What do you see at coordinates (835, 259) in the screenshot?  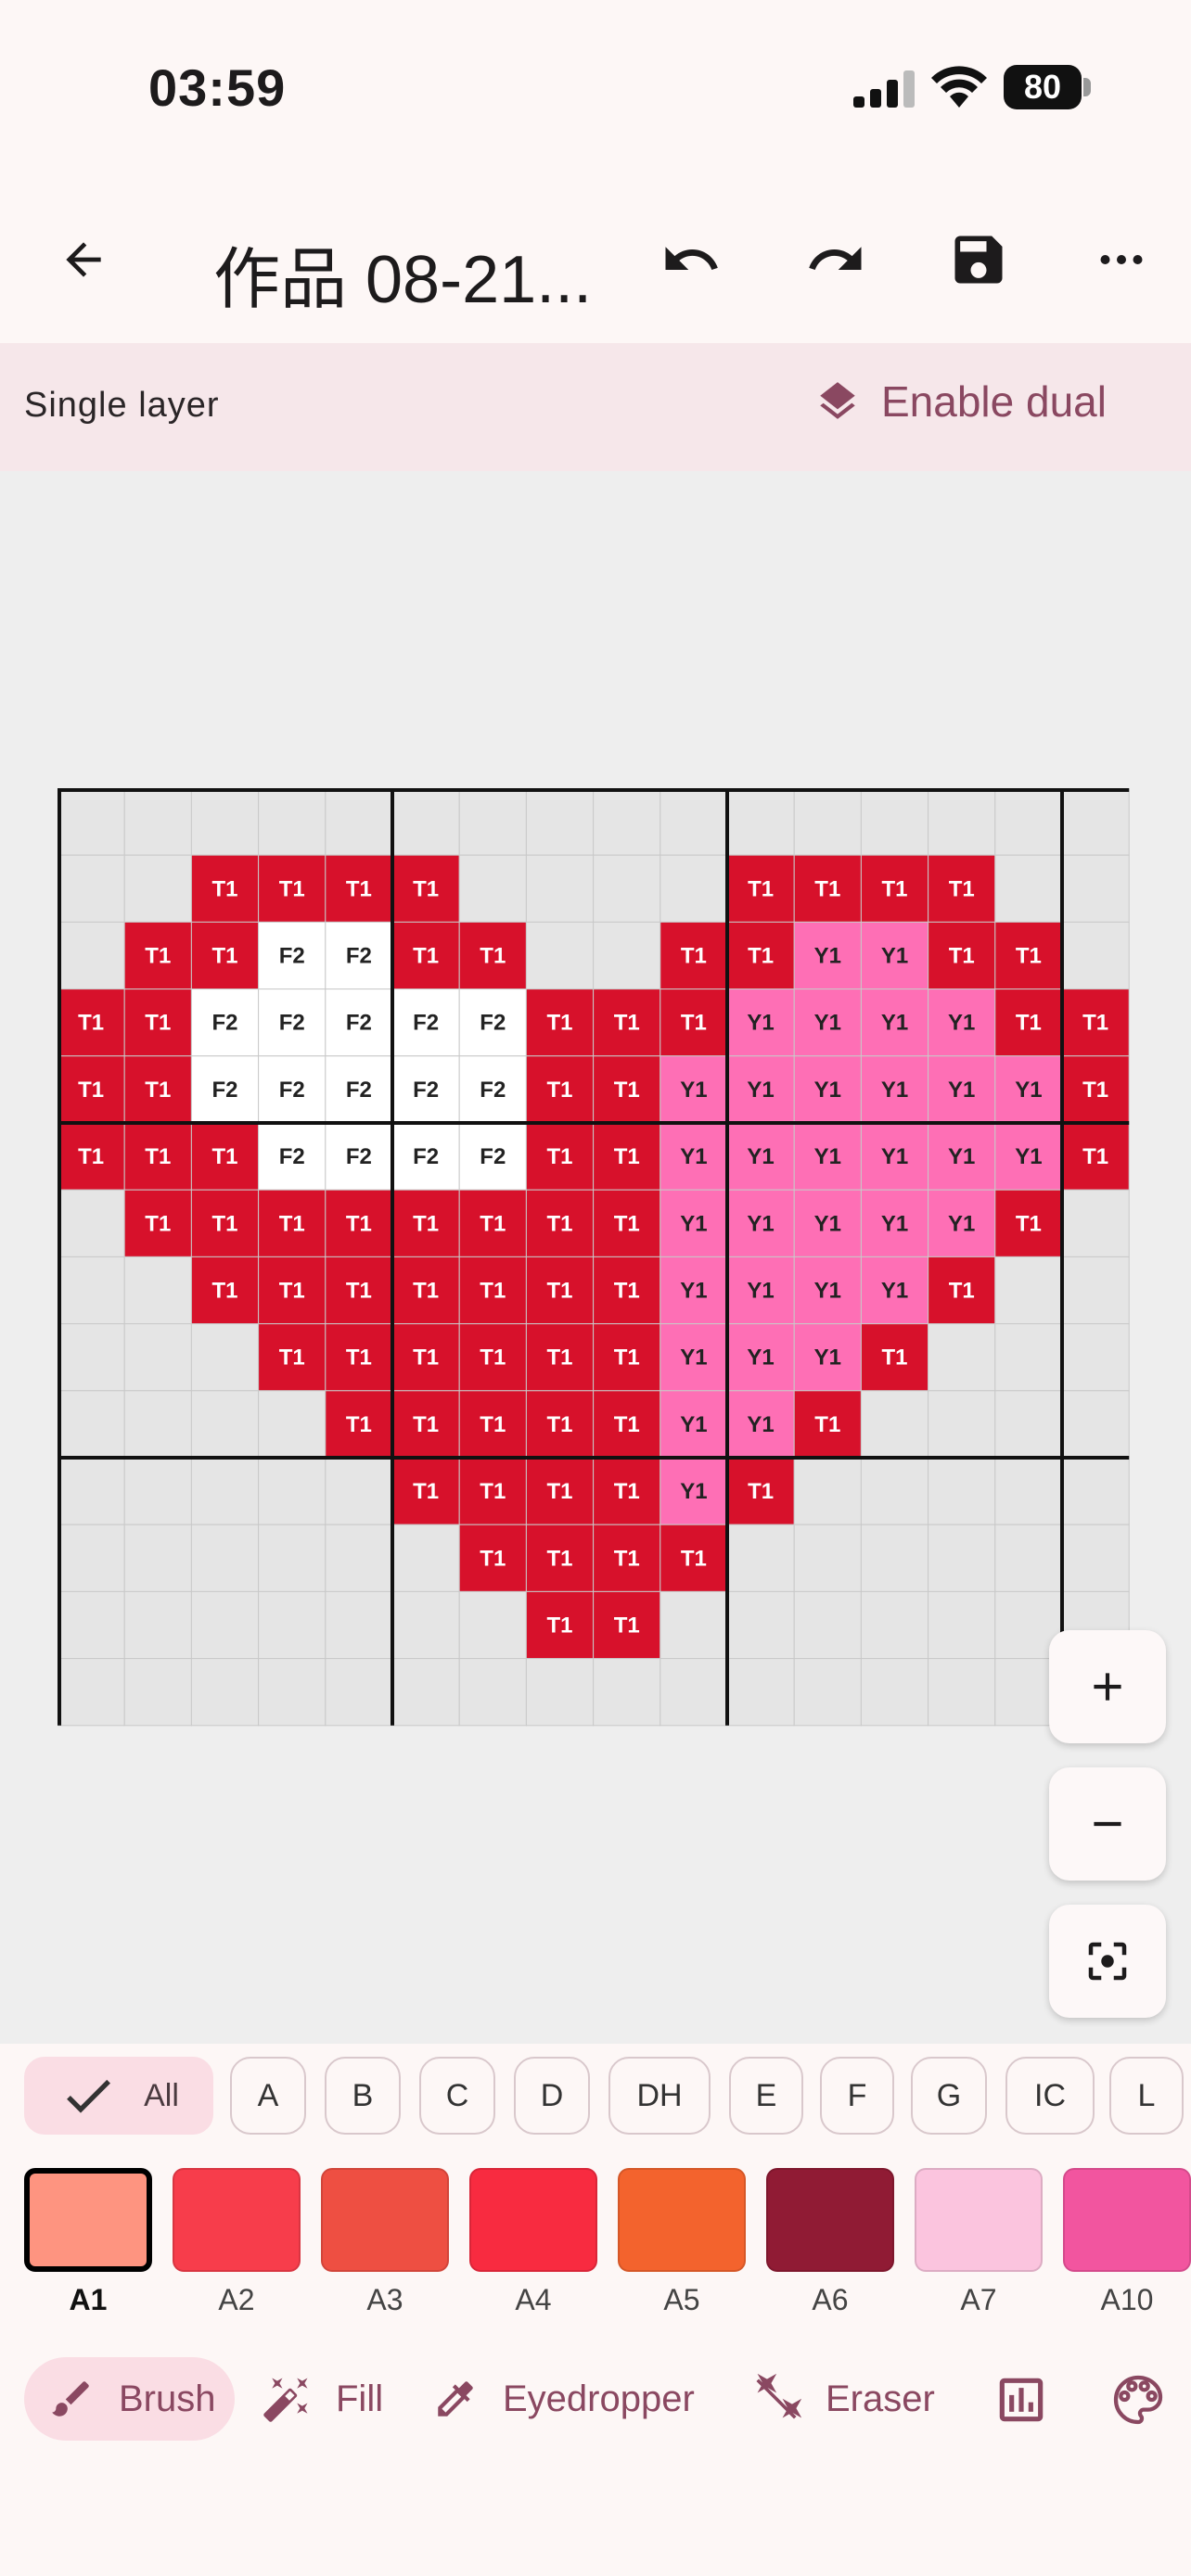 I see `redo-button` at bounding box center [835, 259].